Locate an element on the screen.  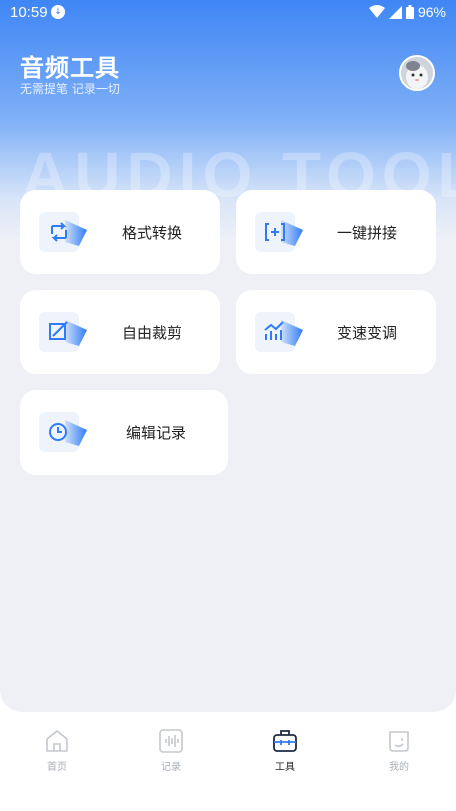
tool-label: 编辑记录 is located at coordinates (156, 433).